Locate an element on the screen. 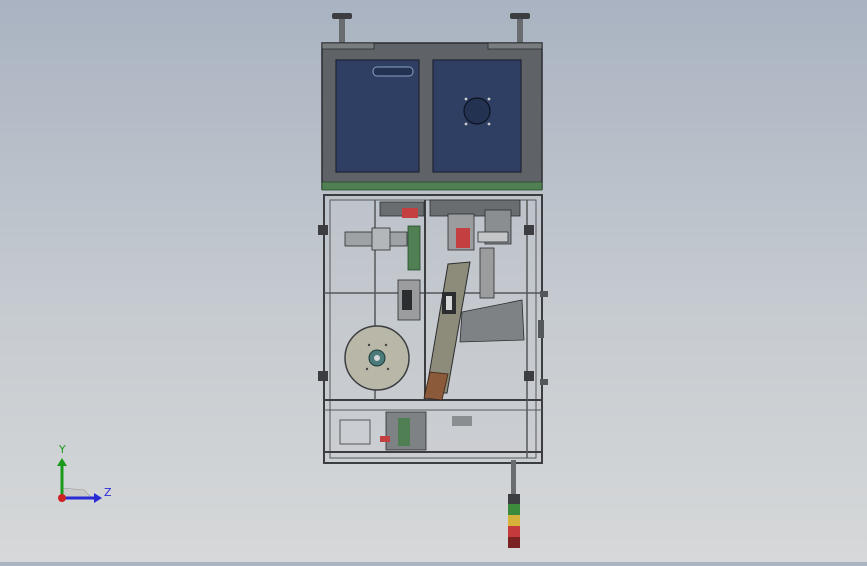  origin-marker is located at coordinates (62, 498).